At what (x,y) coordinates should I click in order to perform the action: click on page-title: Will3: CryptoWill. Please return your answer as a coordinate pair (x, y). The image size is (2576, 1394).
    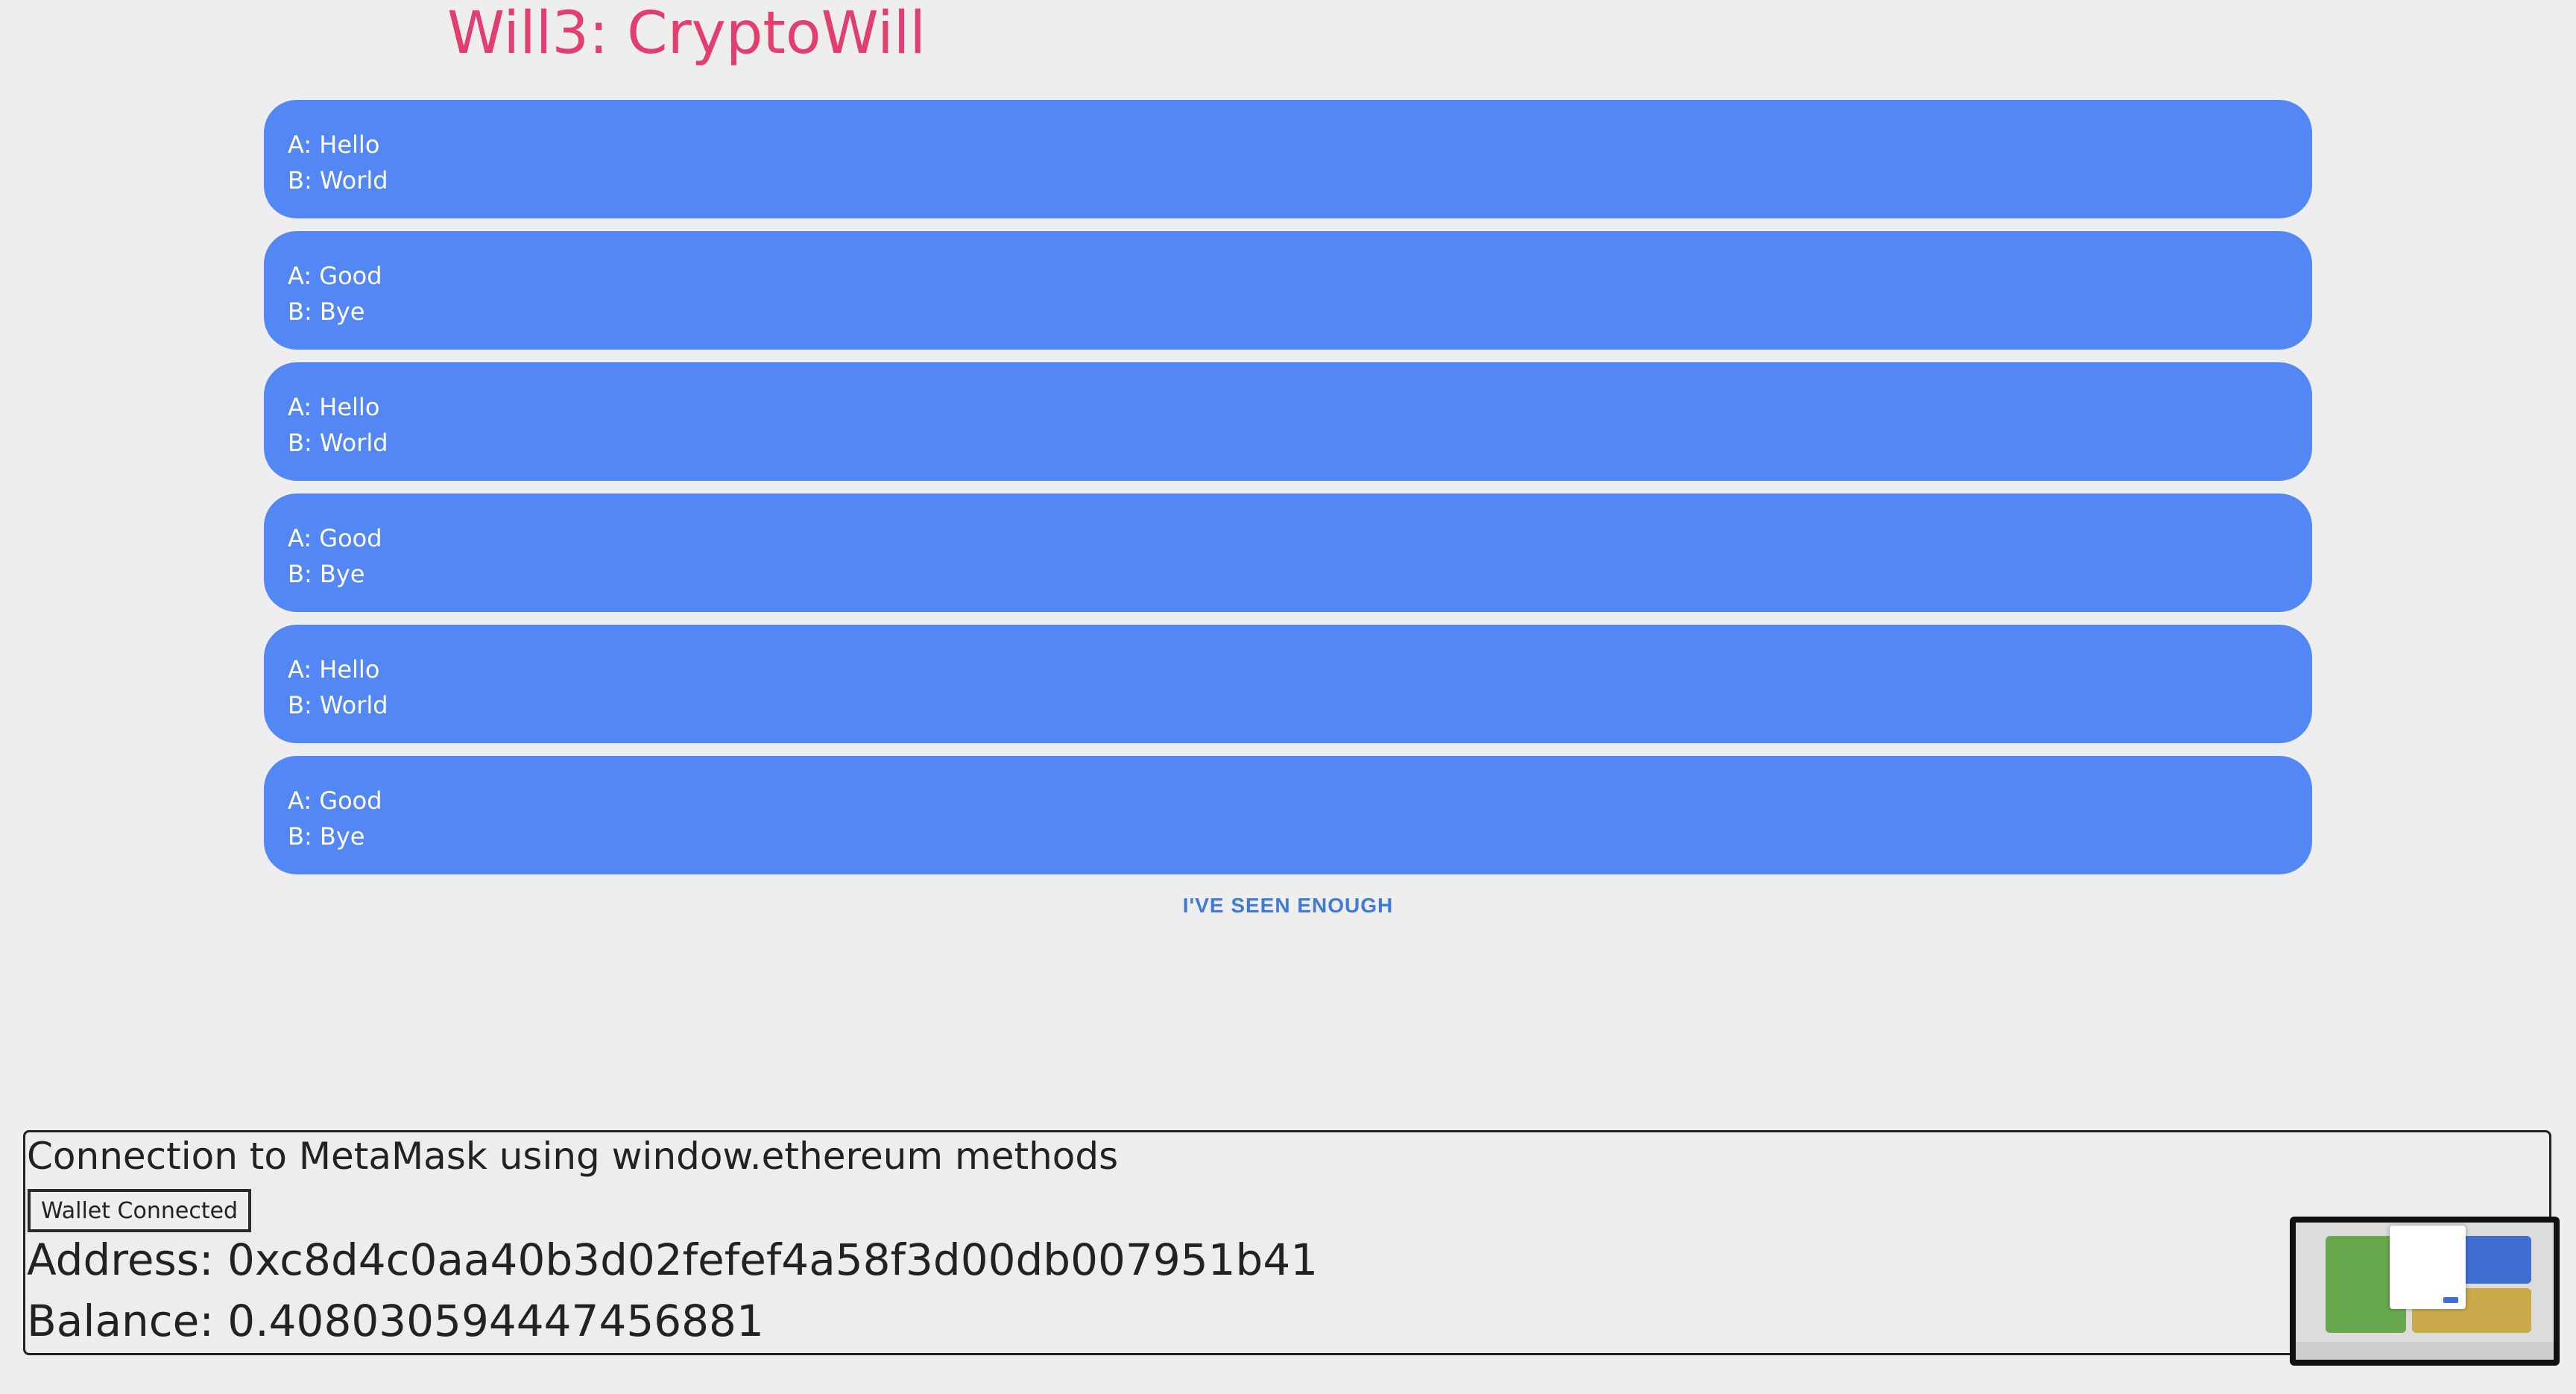
    Looking at the image, I should click on (687, 34).